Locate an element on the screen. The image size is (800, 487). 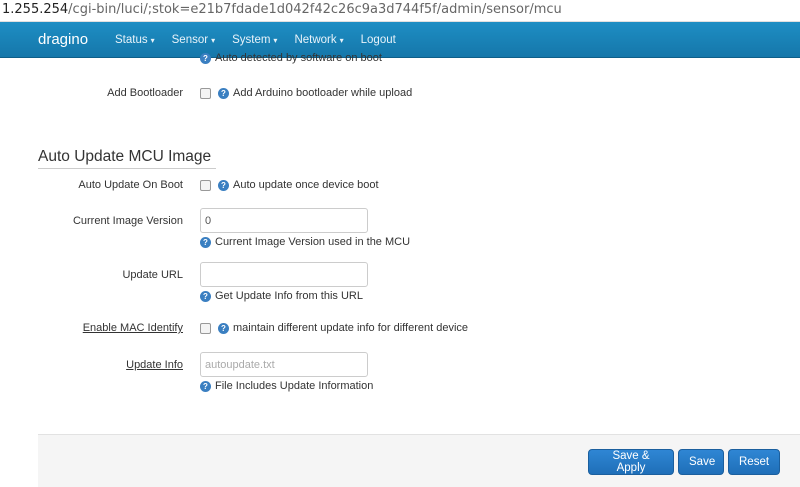
main-menu: Status ▾ Sensor ▾ System ▾ Network ▾ Logout is located at coordinates (264, 40).